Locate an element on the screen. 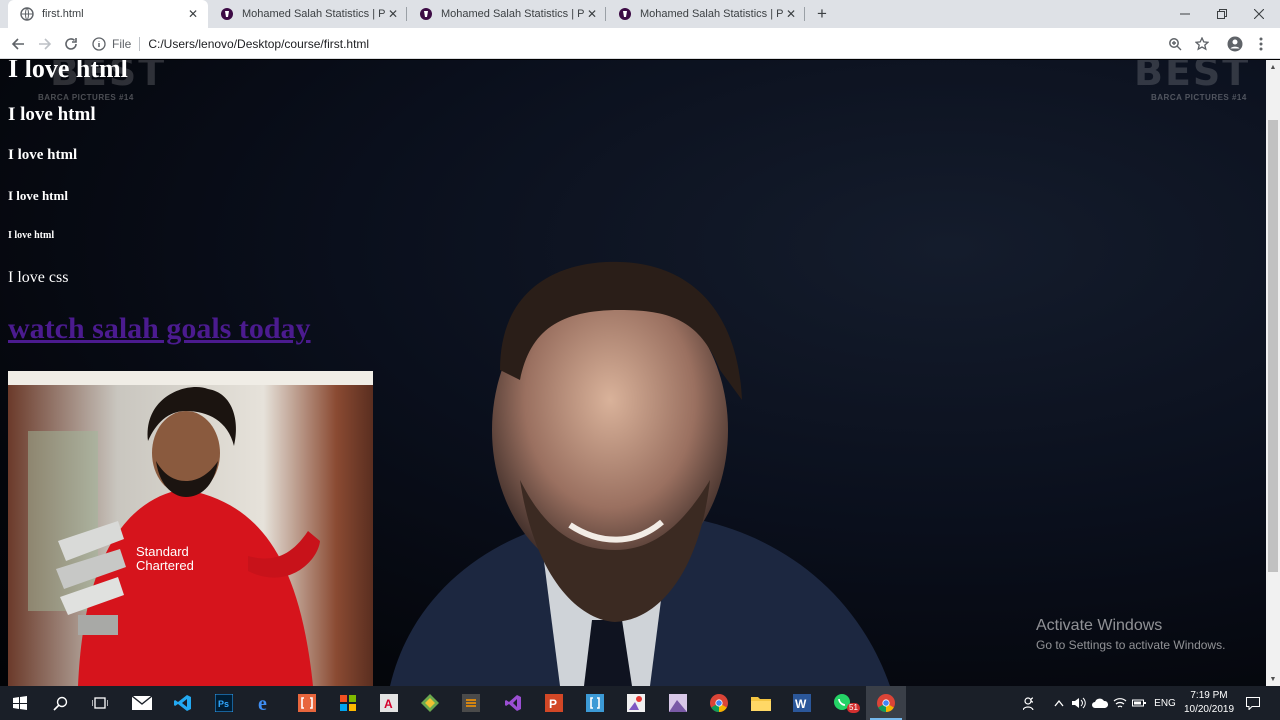 This screenshot has height=720, width=1280. paint-icon is located at coordinates (636, 703).